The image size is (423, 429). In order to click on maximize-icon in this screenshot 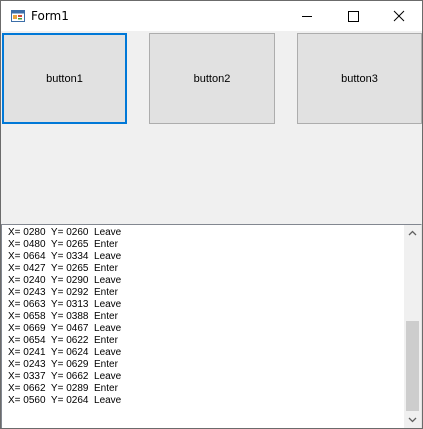, I will do `click(353, 16)`.